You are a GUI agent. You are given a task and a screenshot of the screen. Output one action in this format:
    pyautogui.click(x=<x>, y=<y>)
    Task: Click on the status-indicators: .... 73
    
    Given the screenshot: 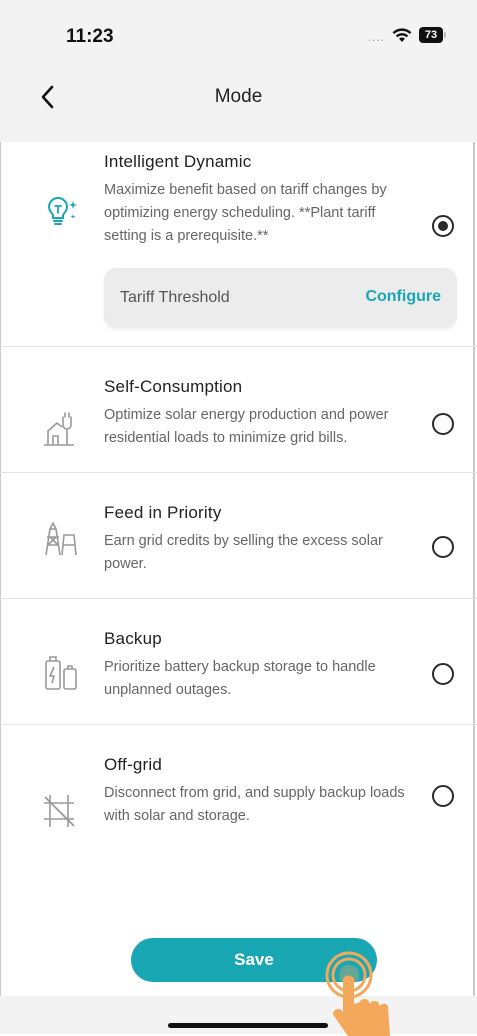 What is the action you would take?
    pyautogui.click(x=406, y=35)
    